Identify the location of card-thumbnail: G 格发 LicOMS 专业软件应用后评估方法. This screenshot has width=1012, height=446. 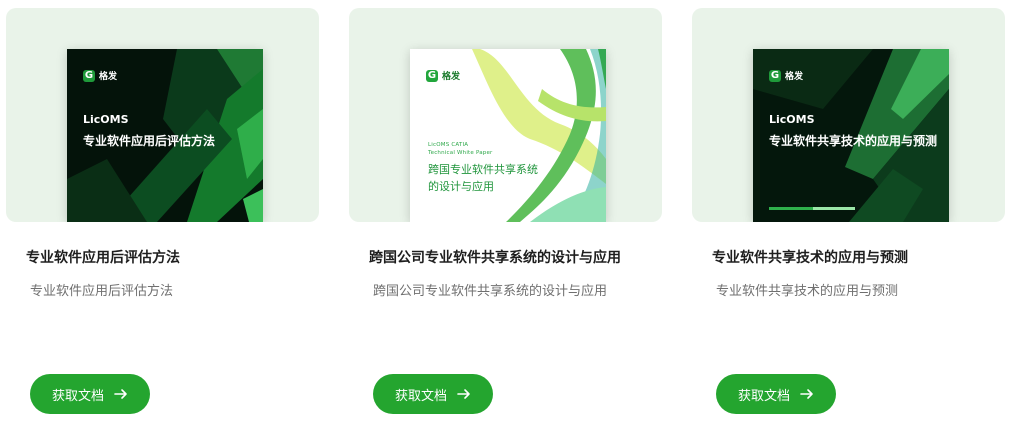
(162, 115).